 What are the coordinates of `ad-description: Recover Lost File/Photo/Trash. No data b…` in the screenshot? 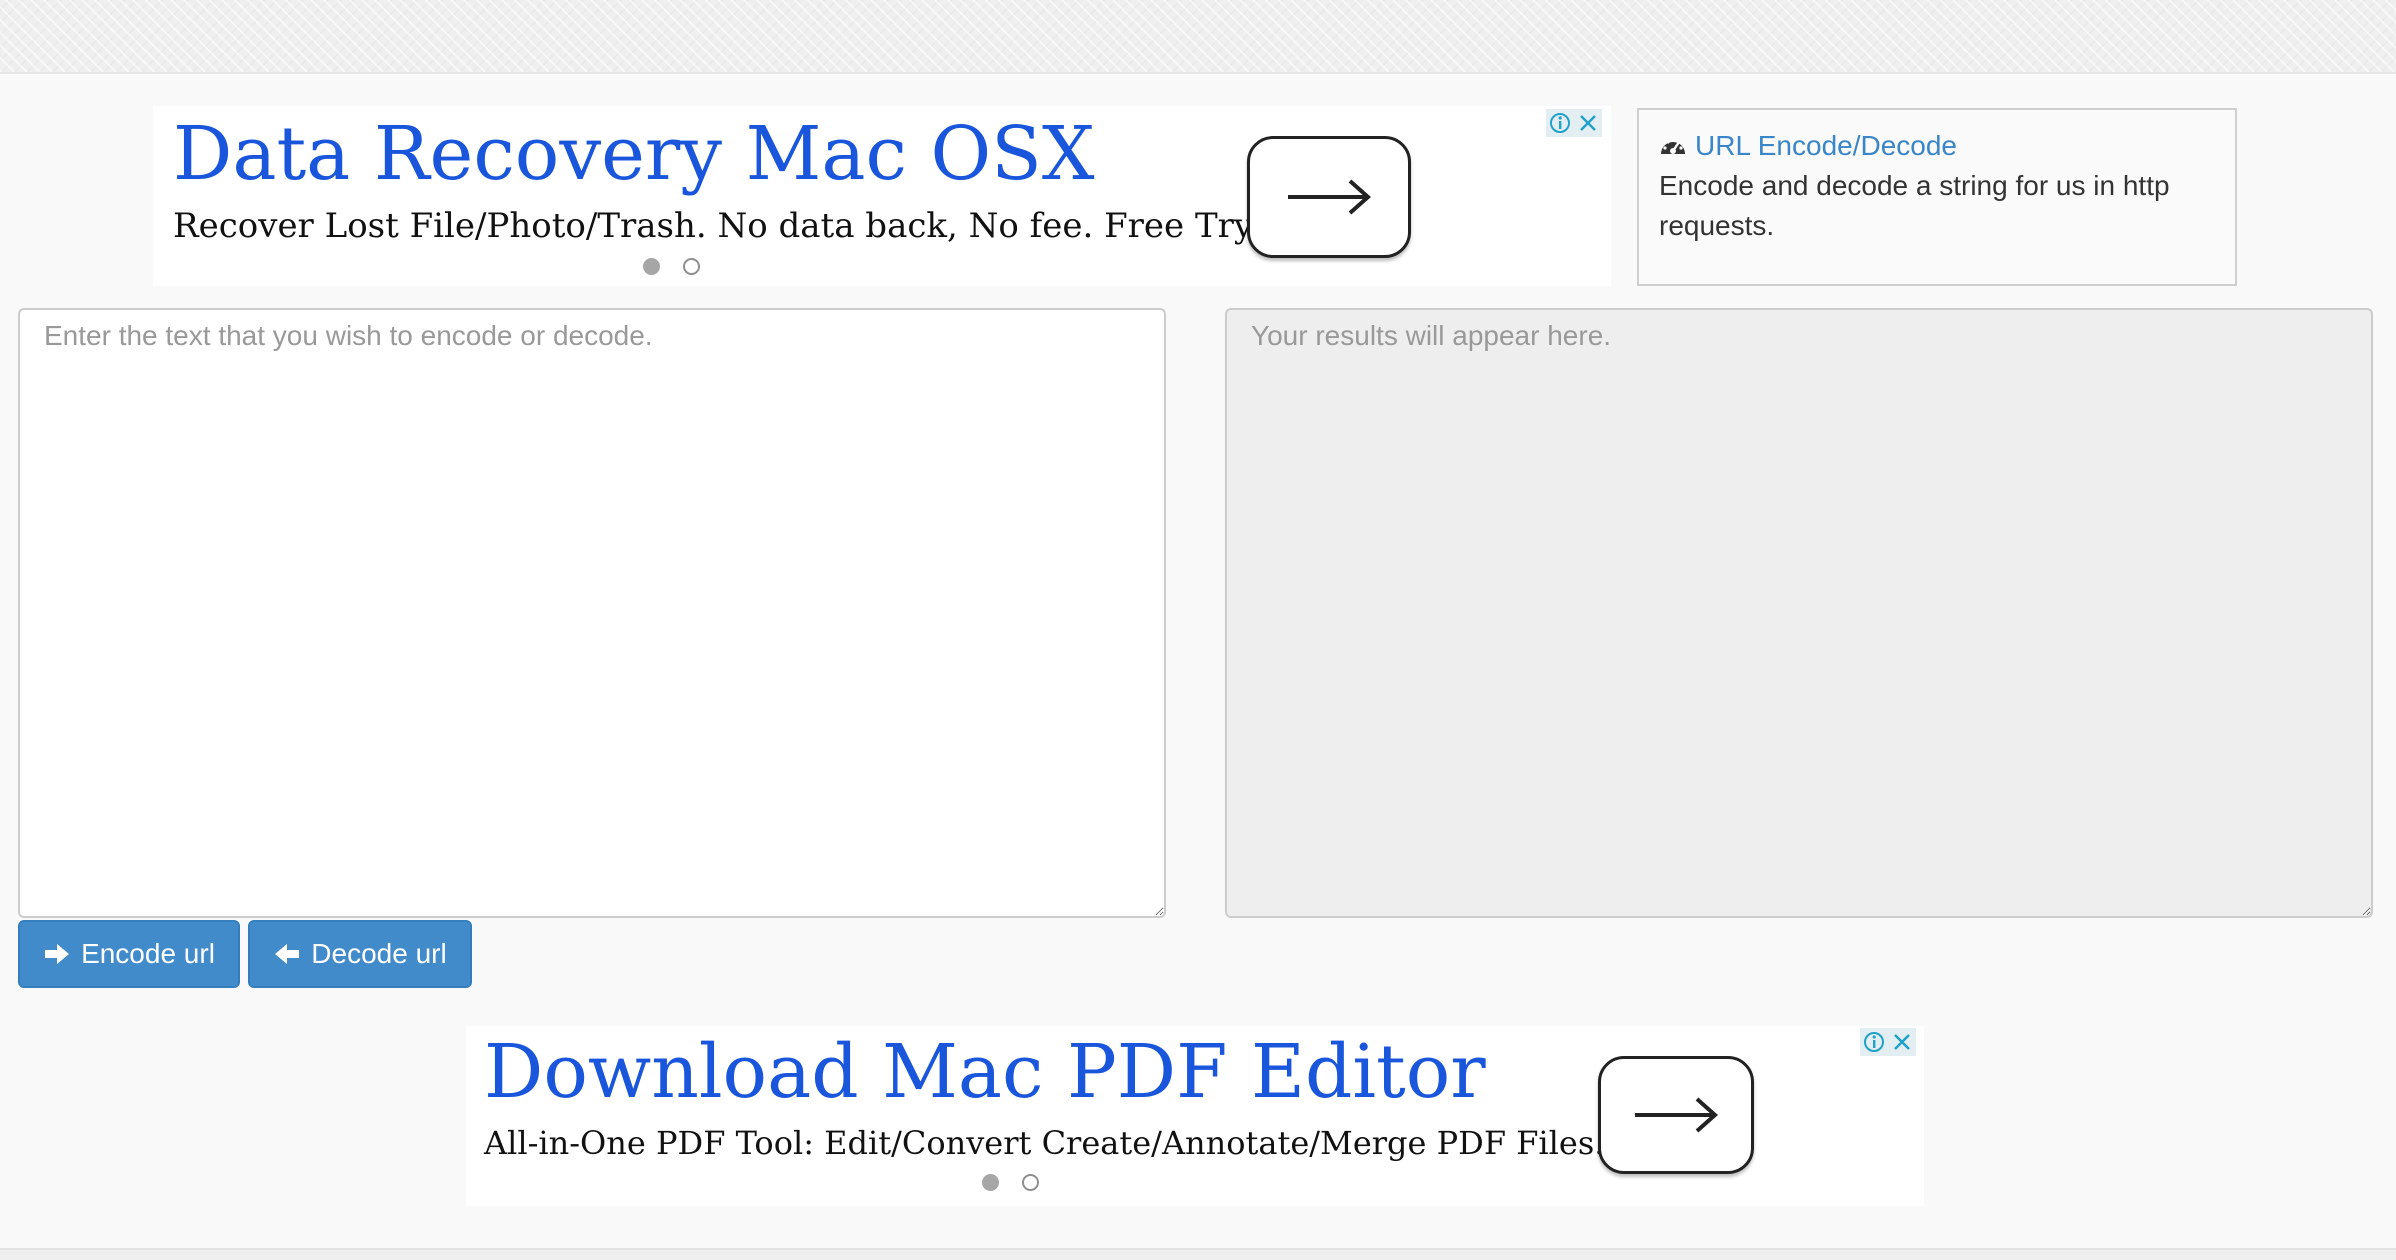 It's located at (720, 226).